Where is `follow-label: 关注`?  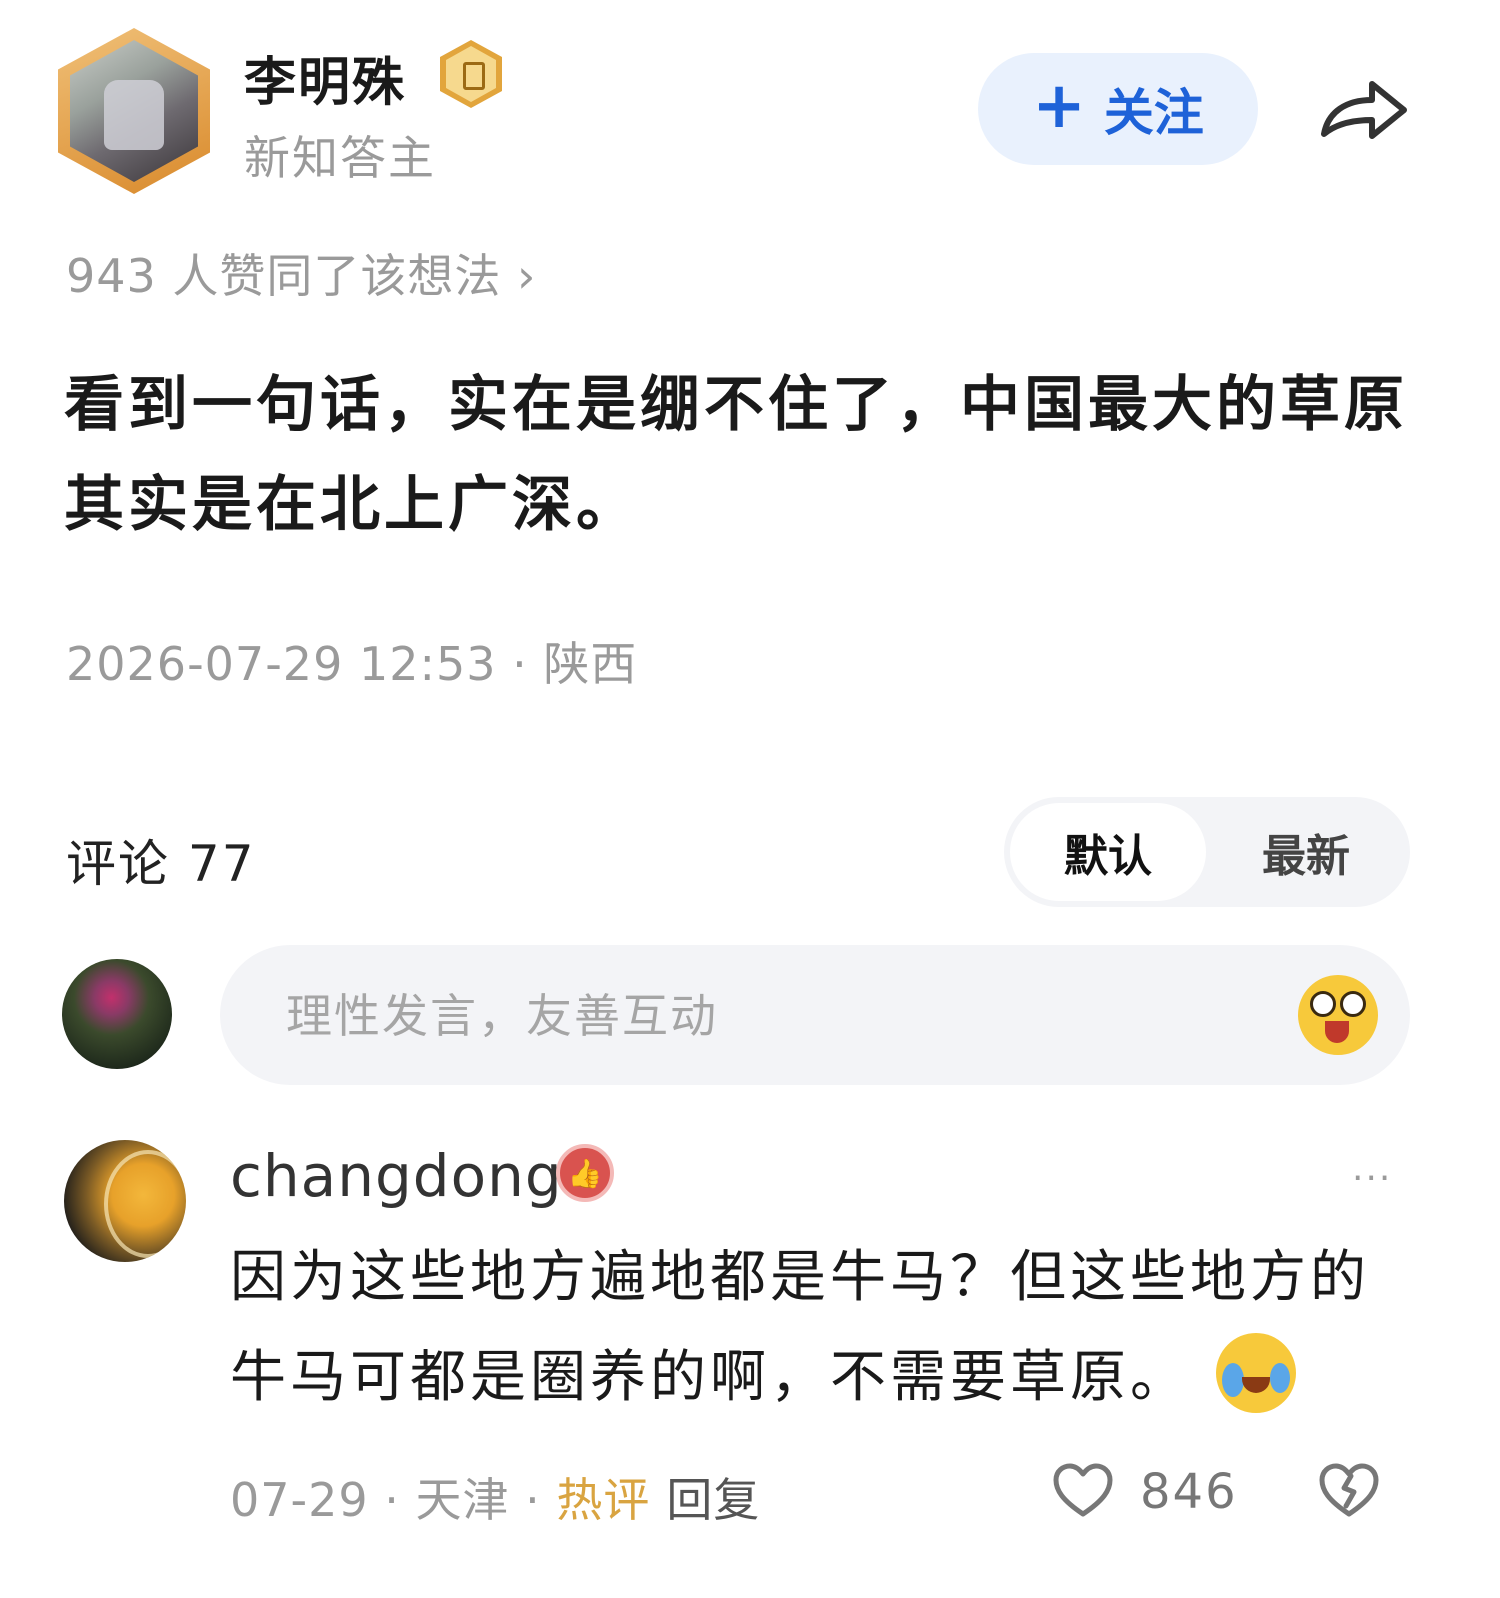
follow-label: 关注 is located at coordinates (1153, 113).